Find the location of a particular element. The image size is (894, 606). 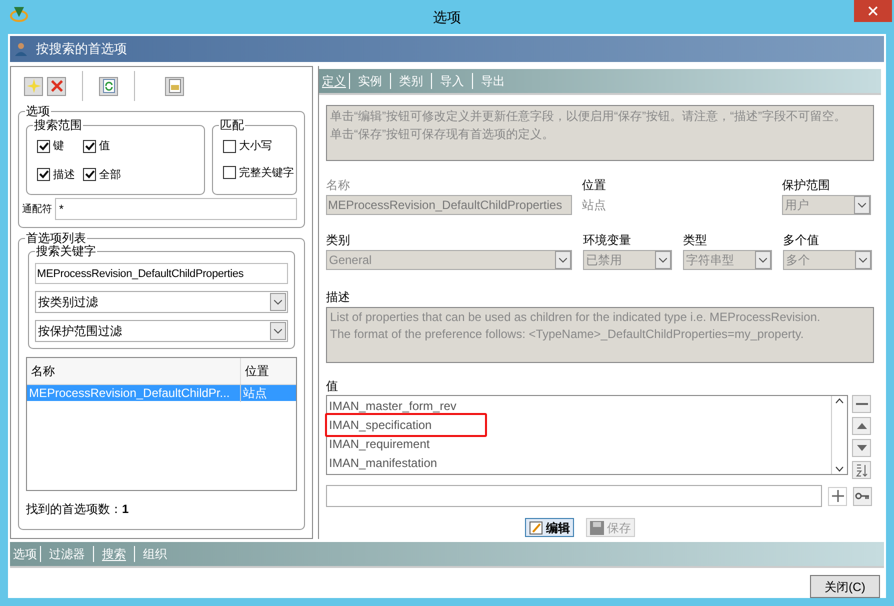

tab: 过滤器 is located at coordinates (67, 554).